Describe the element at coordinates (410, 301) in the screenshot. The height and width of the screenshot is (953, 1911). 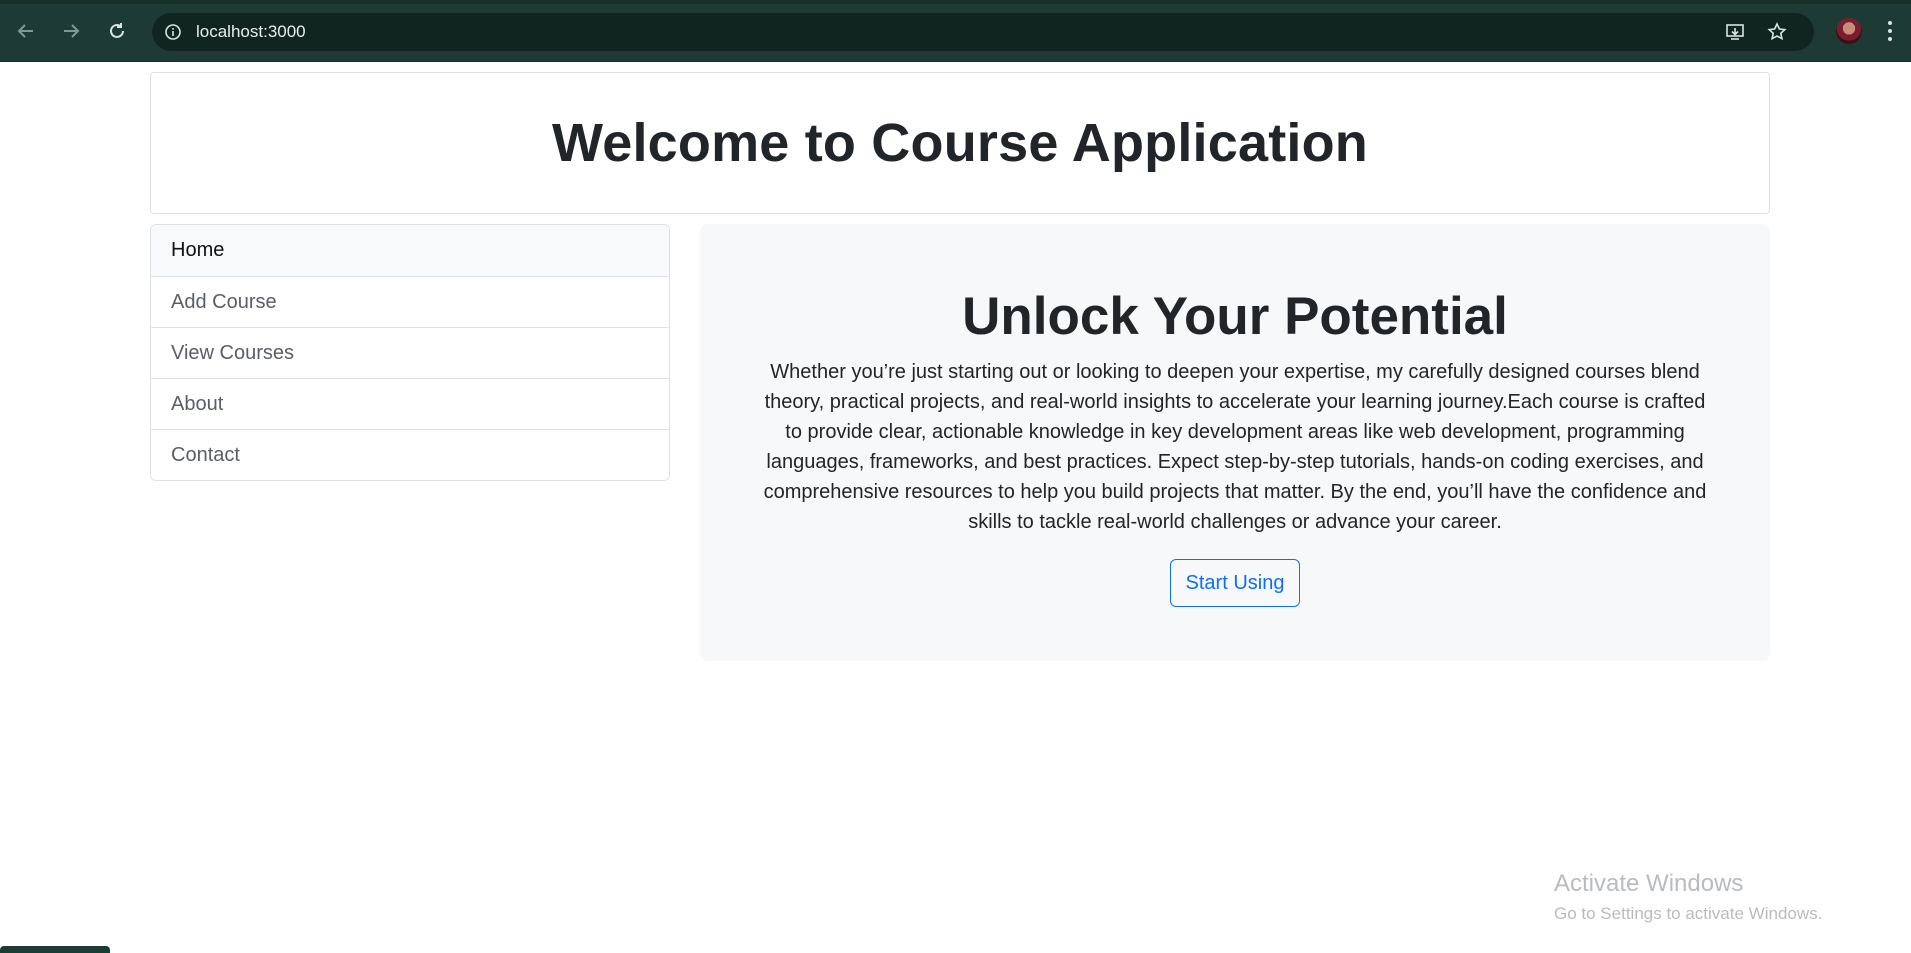
I see `sidebar-item-add-course: Add Course` at that location.